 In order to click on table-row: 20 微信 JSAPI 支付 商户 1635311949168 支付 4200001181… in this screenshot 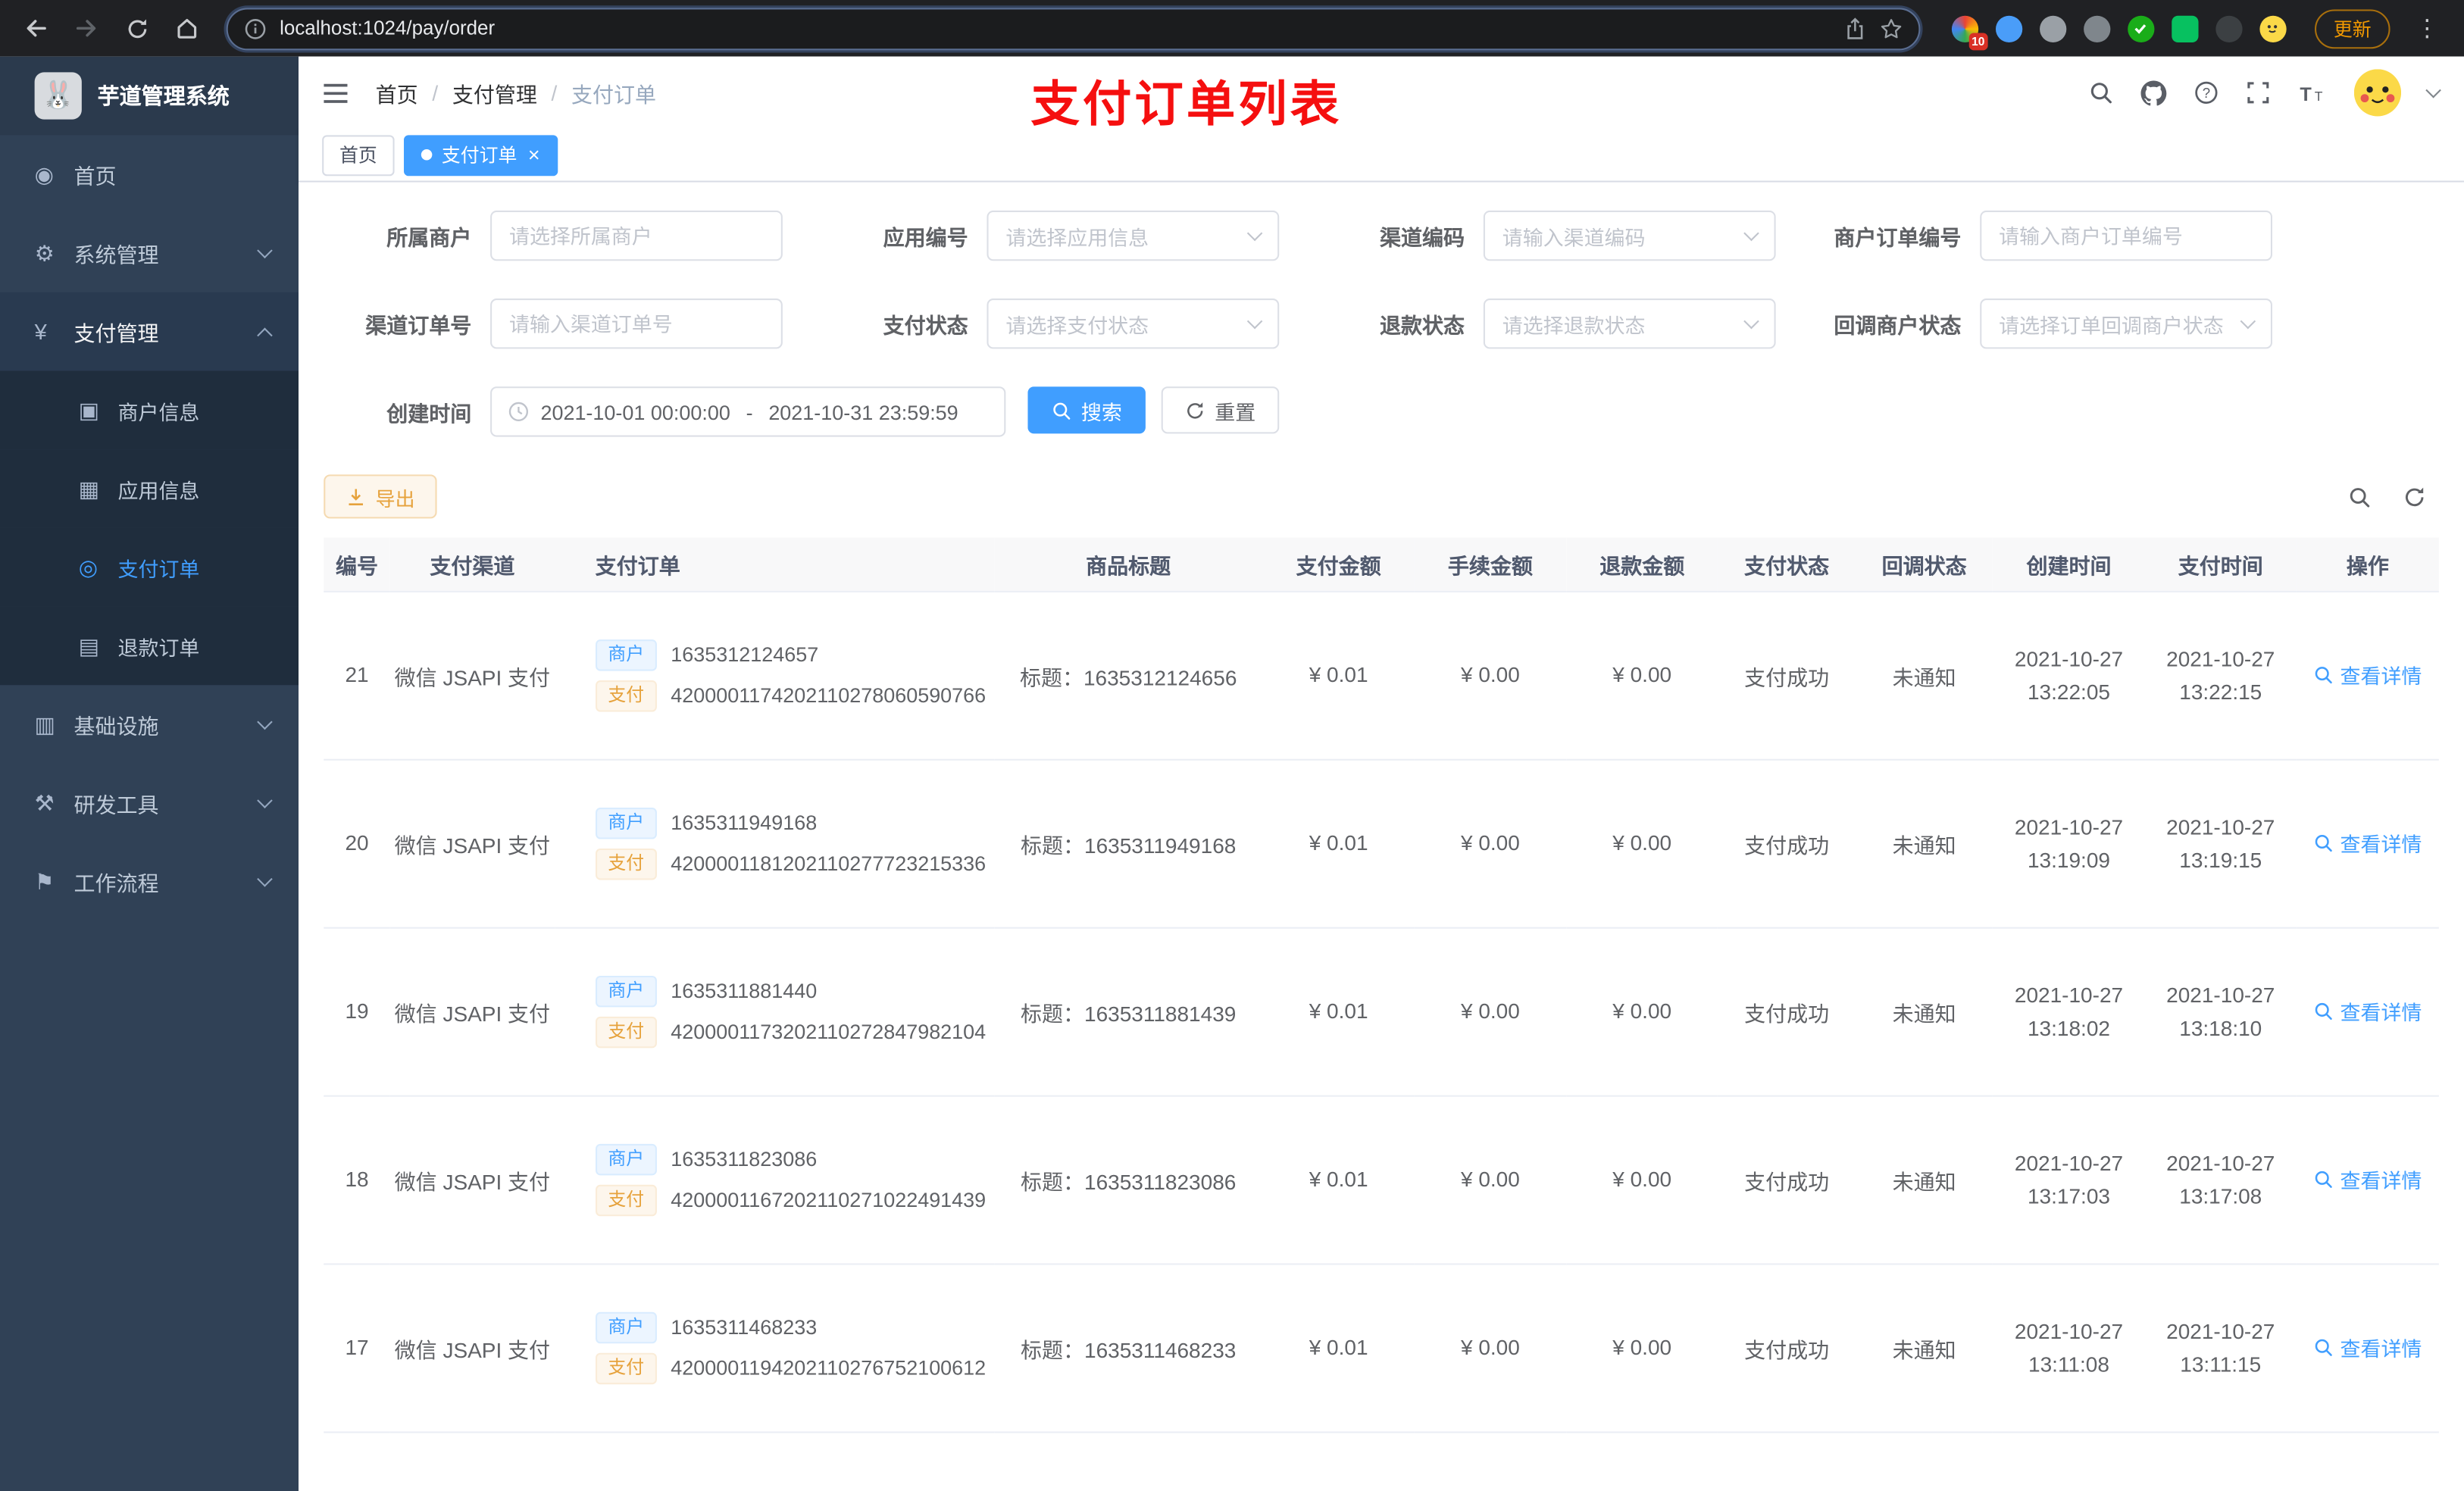, I will do `click(1381, 843)`.